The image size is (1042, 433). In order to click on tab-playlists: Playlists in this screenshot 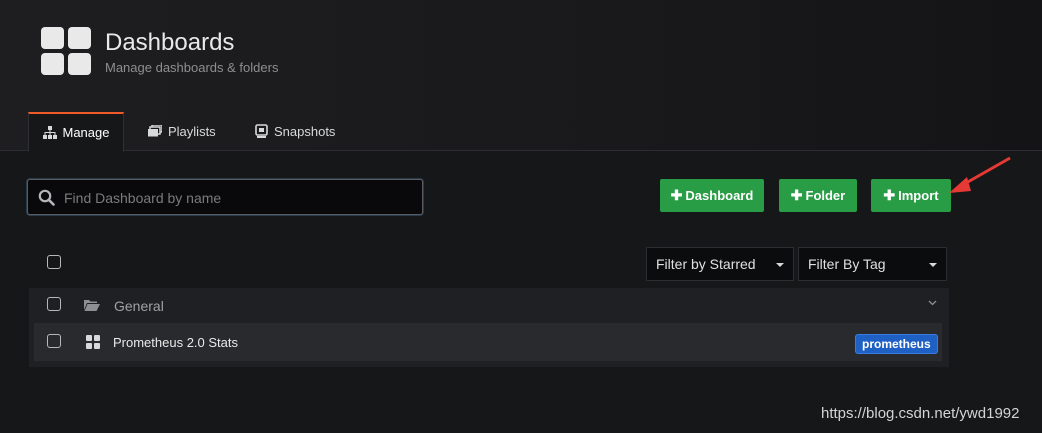, I will do `click(182, 131)`.